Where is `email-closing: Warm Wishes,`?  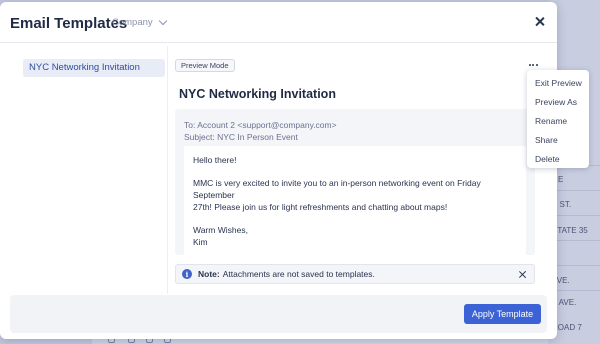 email-closing: Warm Wishes, is located at coordinates (220, 230).